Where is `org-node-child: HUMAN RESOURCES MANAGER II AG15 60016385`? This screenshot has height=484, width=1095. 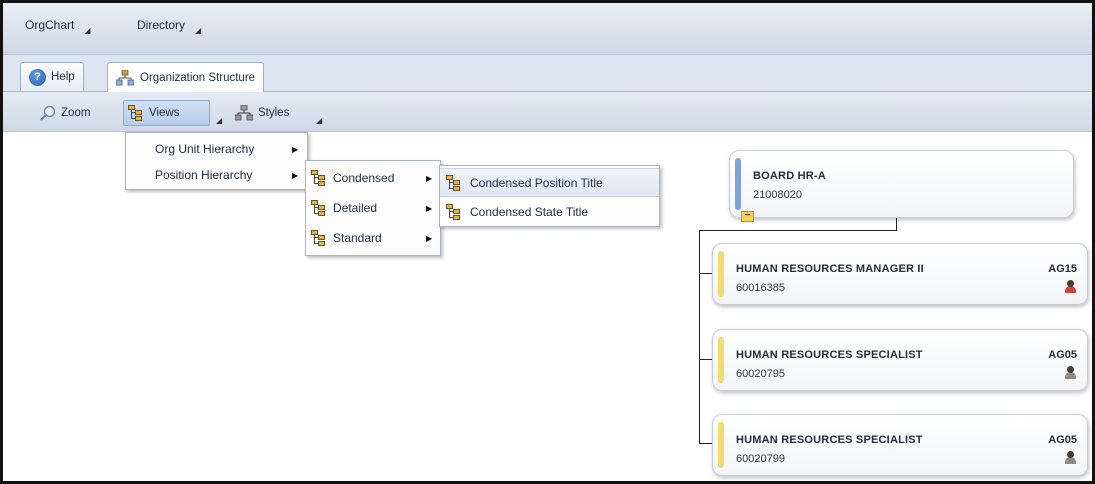 org-node-child: HUMAN RESOURCES MANAGER II AG15 60016385 is located at coordinates (900, 274).